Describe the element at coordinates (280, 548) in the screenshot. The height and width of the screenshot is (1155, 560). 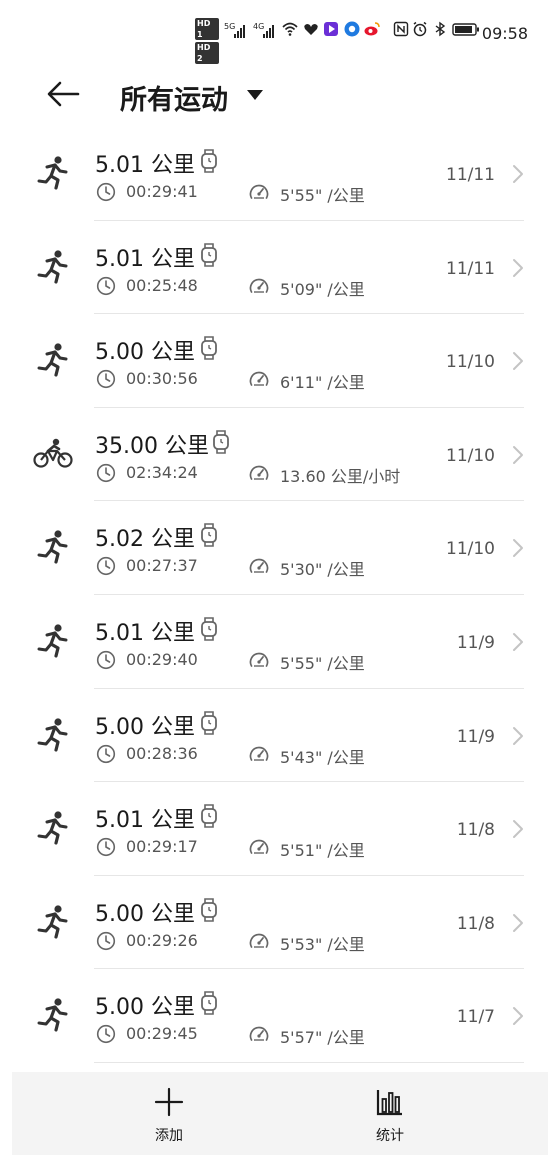
I see `activity-row: 5.02 公里 00:27:37 5'30" /公里 11/10` at that location.